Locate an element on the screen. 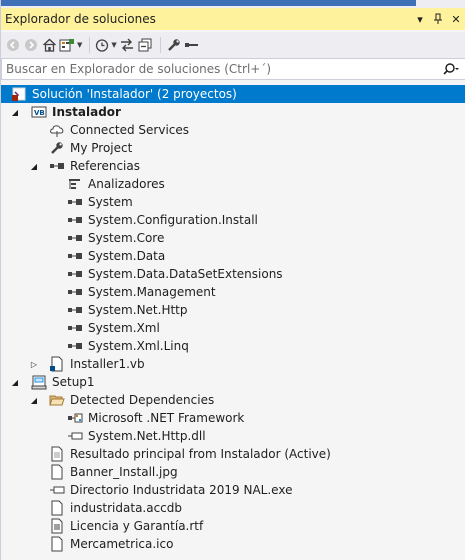 Image resolution: width=465 pixels, height=560 pixels. sync-with-active-document-icon is located at coordinates (127, 45).